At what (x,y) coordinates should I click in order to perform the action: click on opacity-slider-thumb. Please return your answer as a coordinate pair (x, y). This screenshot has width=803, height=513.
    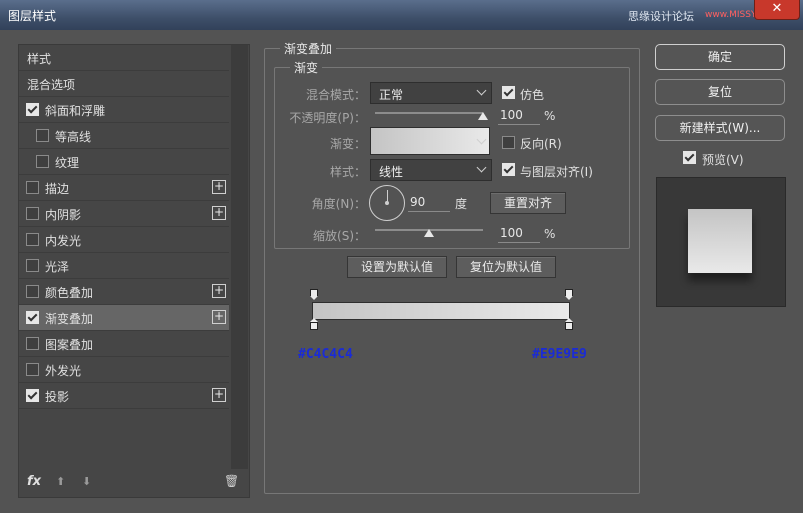
    Looking at the image, I should click on (483, 116).